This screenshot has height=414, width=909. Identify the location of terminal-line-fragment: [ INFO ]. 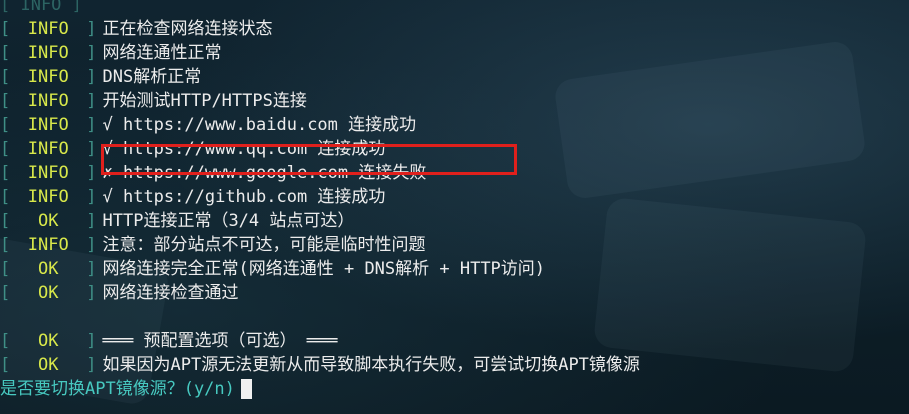
(454, 8).